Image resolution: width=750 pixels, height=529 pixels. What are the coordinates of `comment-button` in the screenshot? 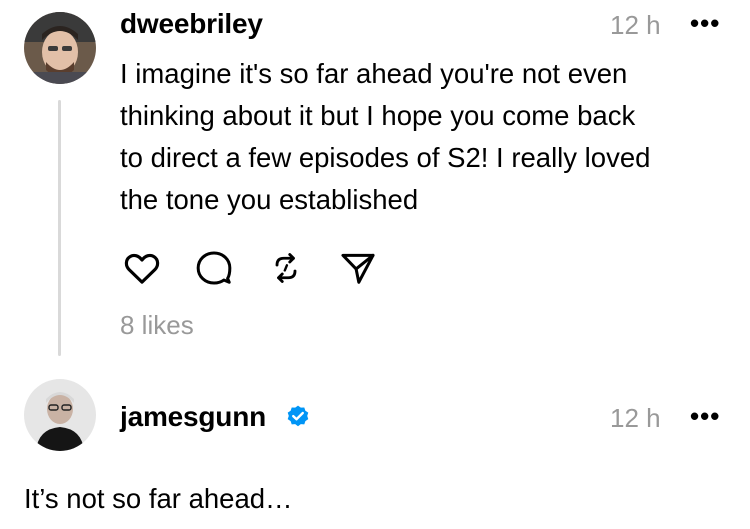 It's located at (214, 268).